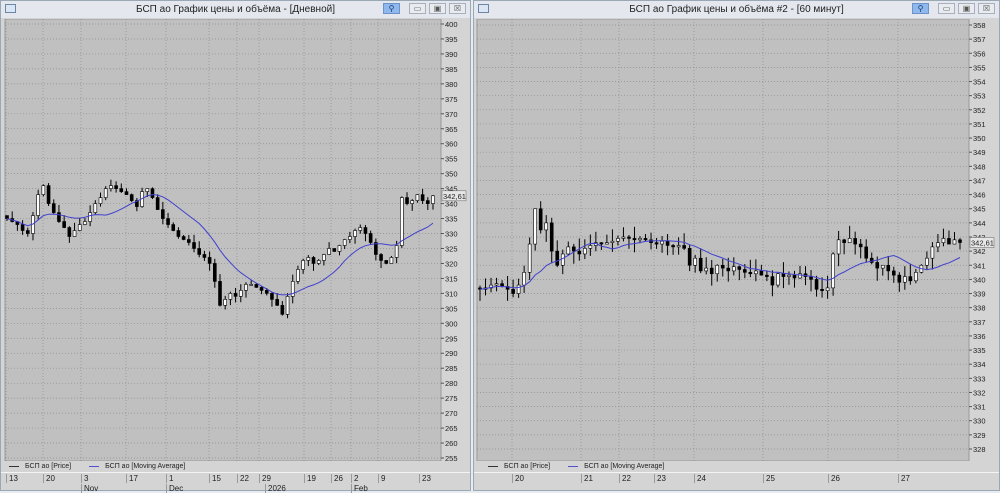  What do you see at coordinates (451, 338) in the screenshot?
I see `y-tick-label: 295` at bounding box center [451, 338].